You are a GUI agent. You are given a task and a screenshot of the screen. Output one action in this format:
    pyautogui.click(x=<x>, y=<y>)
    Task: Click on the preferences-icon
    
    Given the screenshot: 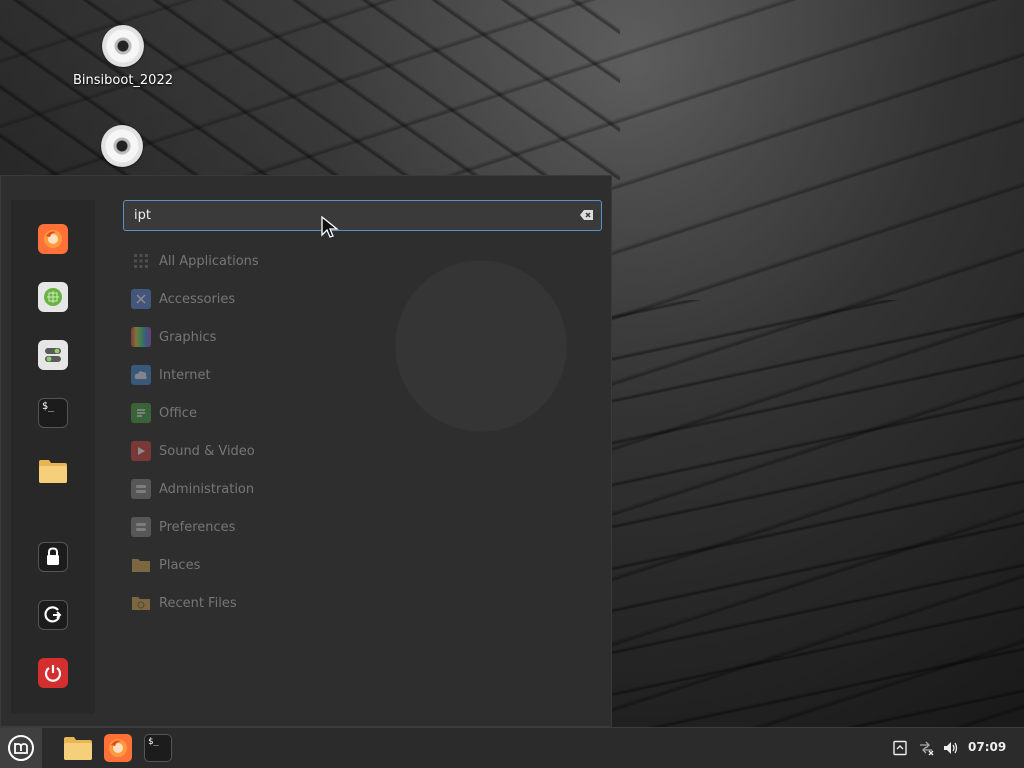 What is the action you would take?
    pyautogui.click(x=141, y=527)
    